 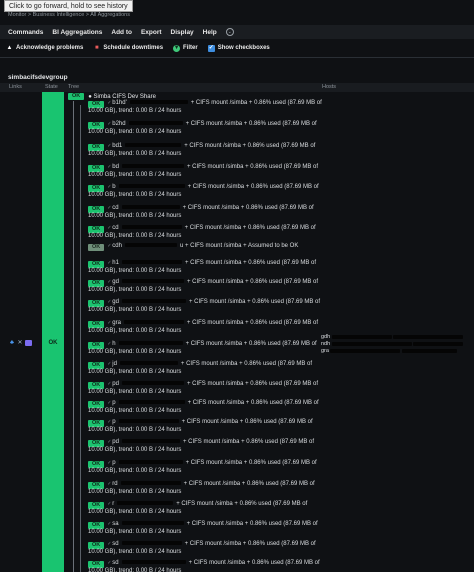 What do you see at coordinates (211, 48) in the screenshot?
I see `checkbox-icon: ✓` at bounding box center [211, 48].